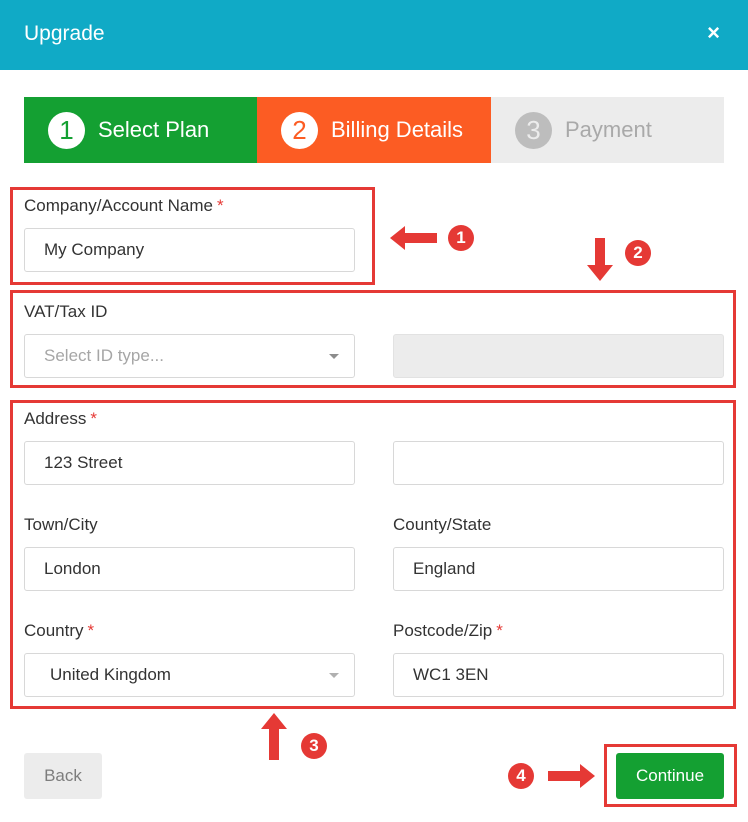 The height and width of the screenshot is (822, 748). I want to click on annotation-marker-3: 3, so click(314, 746).